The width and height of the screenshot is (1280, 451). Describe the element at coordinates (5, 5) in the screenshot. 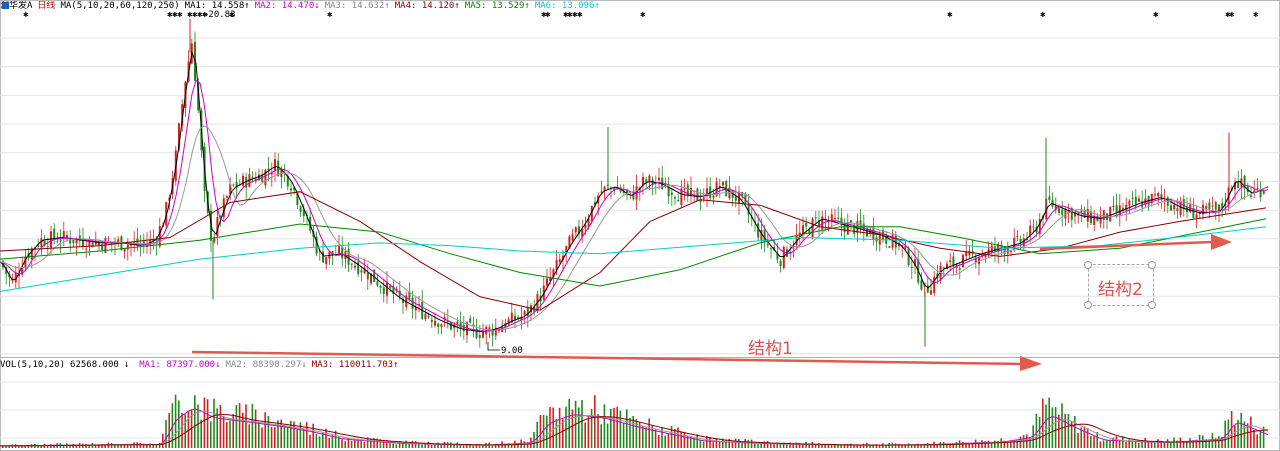

I see `app-icon` at that location.